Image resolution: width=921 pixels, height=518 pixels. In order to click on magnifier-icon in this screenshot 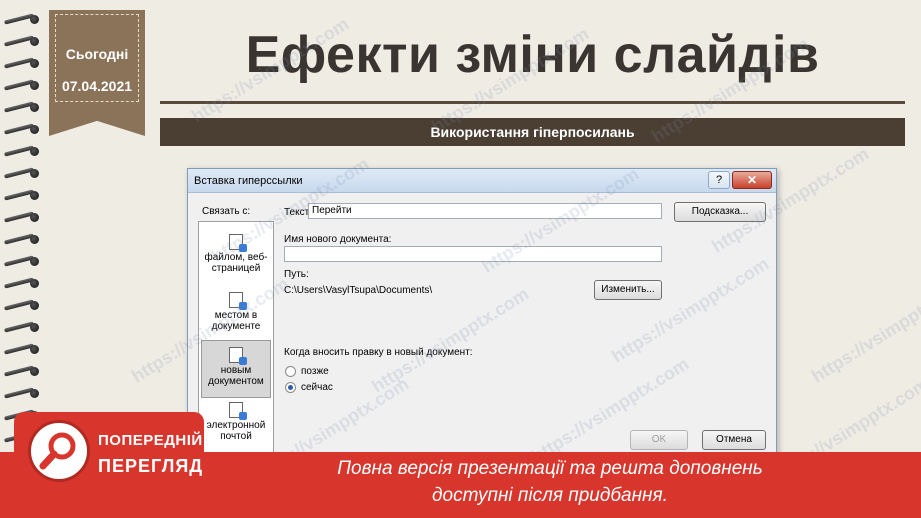, I will do `click(57, 451)`.